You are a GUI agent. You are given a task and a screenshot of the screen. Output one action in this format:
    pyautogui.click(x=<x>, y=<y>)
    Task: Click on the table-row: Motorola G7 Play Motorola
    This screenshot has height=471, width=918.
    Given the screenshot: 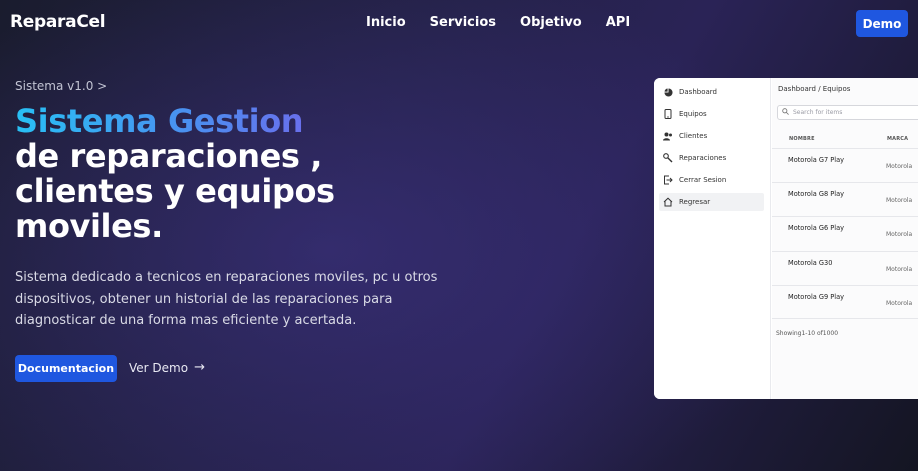 What is the action you would take?
    pyautogui.click(x=845, y=165)
    